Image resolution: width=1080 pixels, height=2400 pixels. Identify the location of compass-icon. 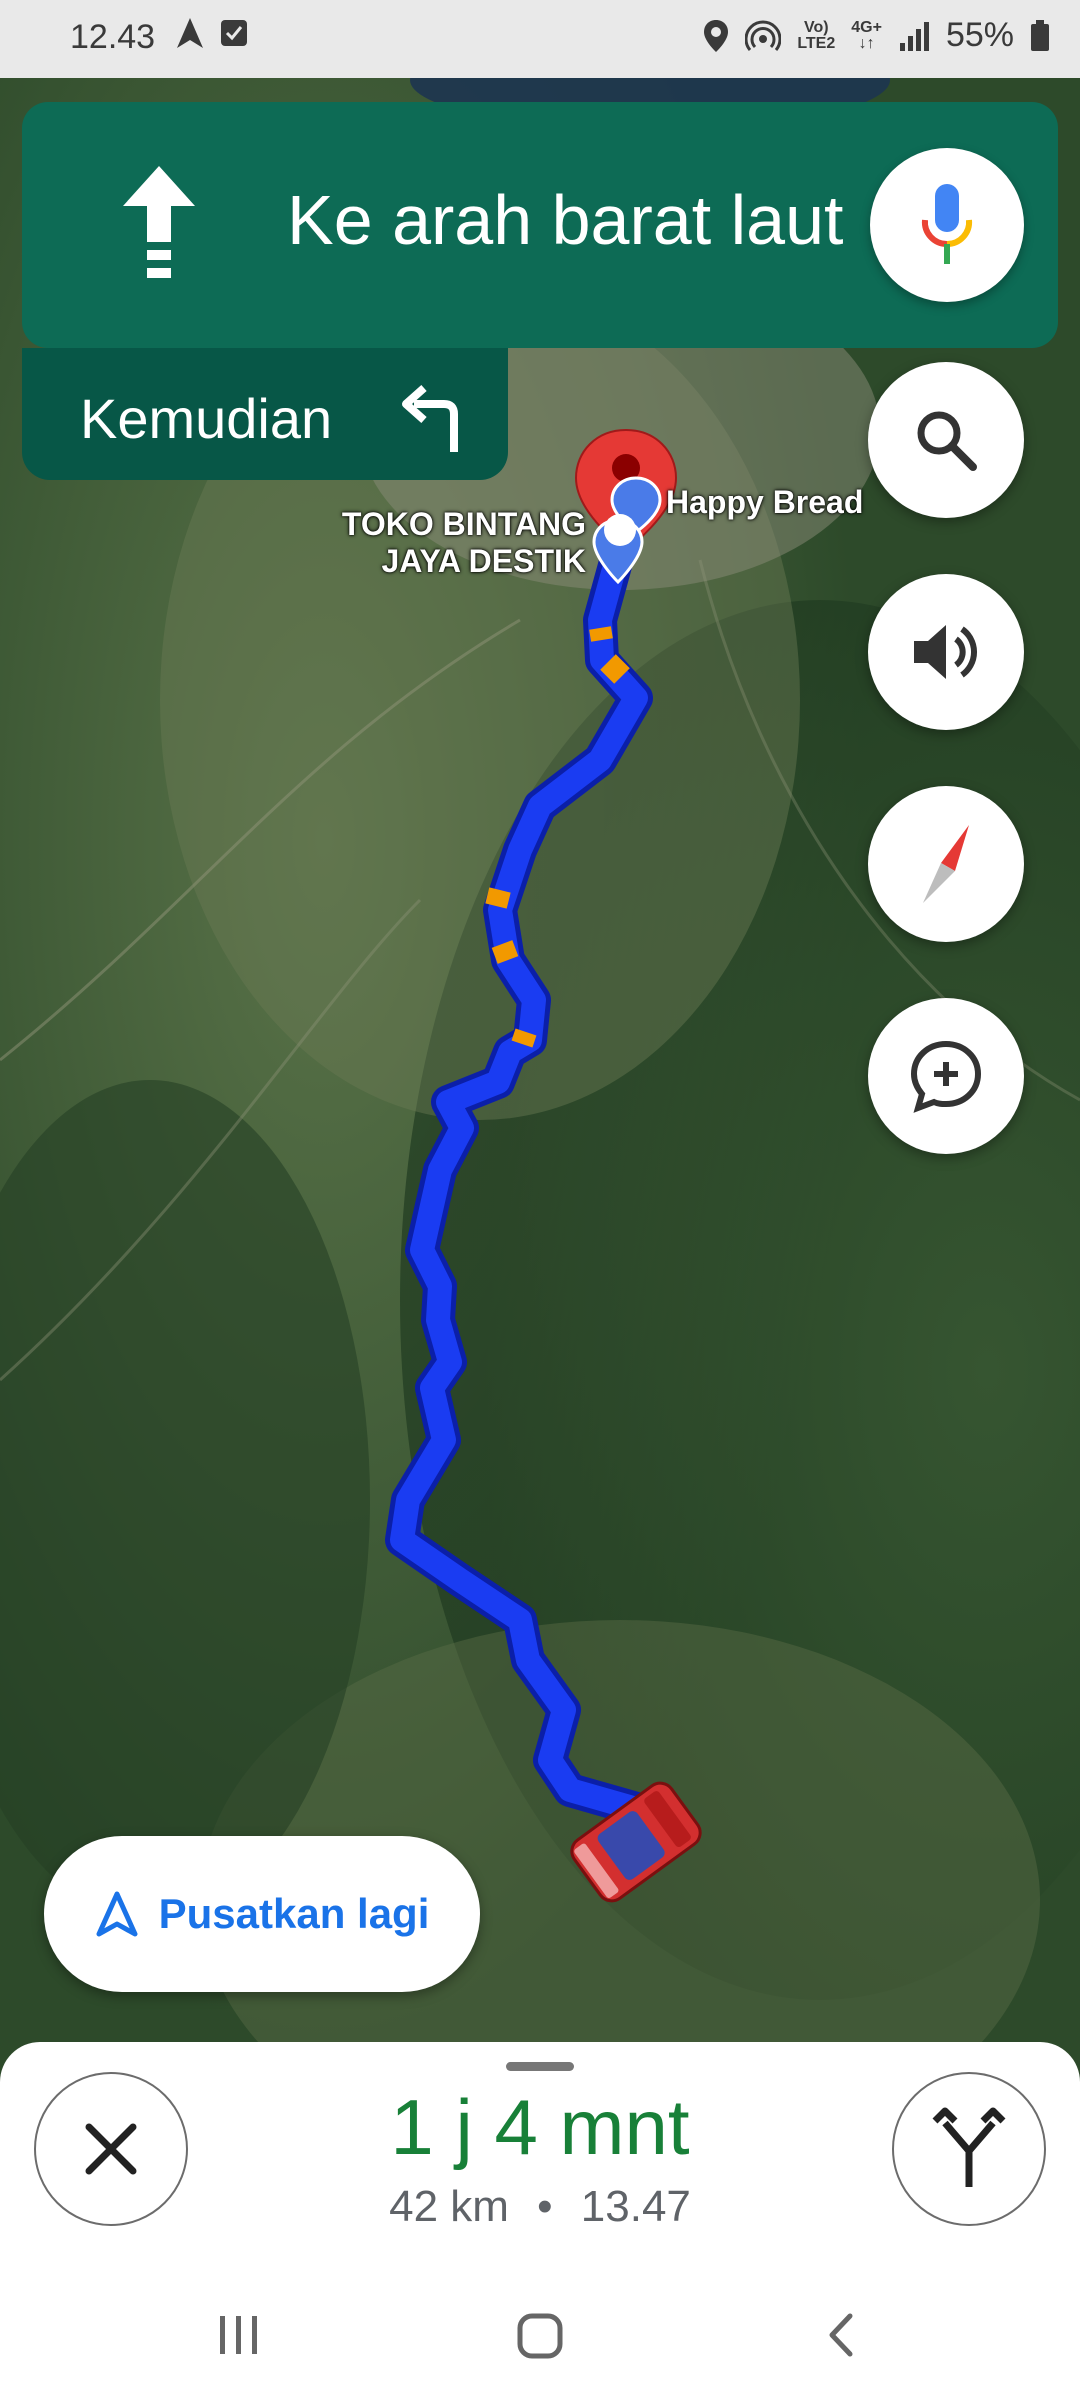
(946, 864).